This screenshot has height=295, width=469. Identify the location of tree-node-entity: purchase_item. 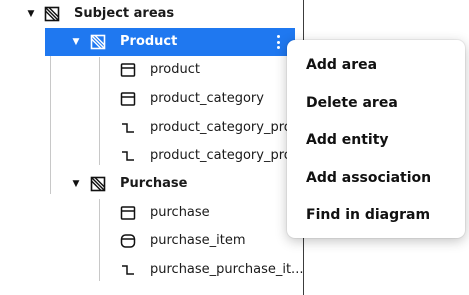
(210, 241).